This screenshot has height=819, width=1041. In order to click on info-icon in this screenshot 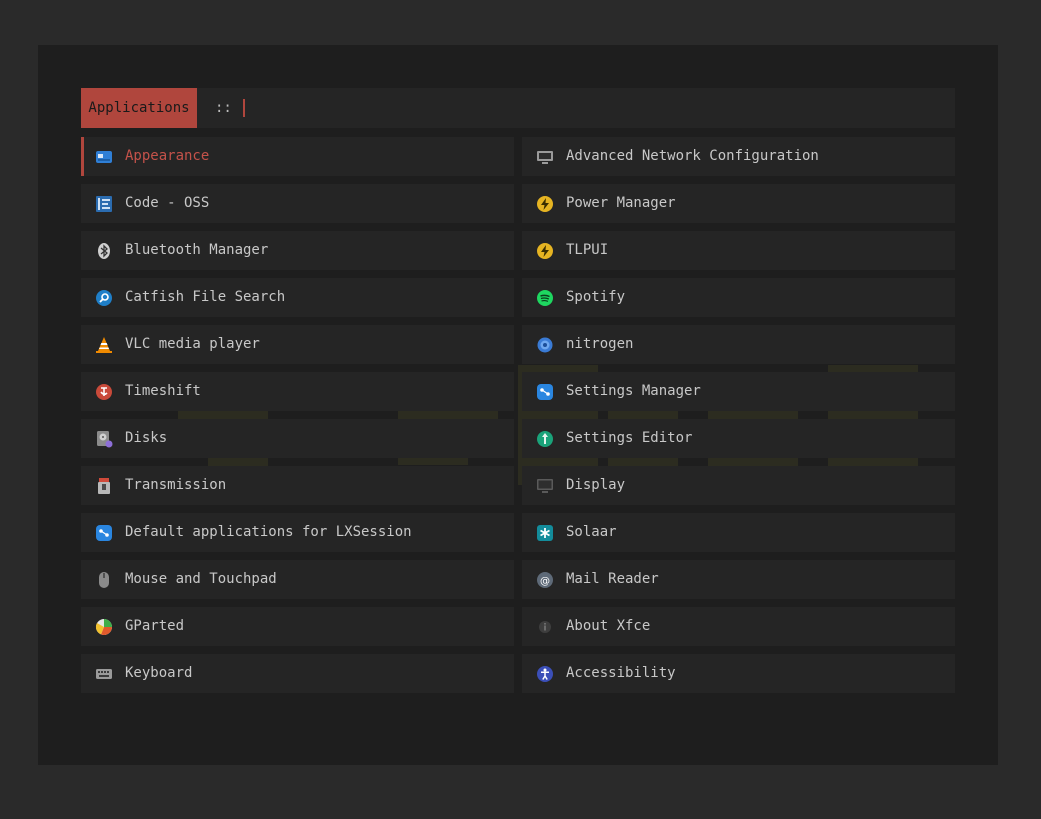, I will do `click(545, 627)`.